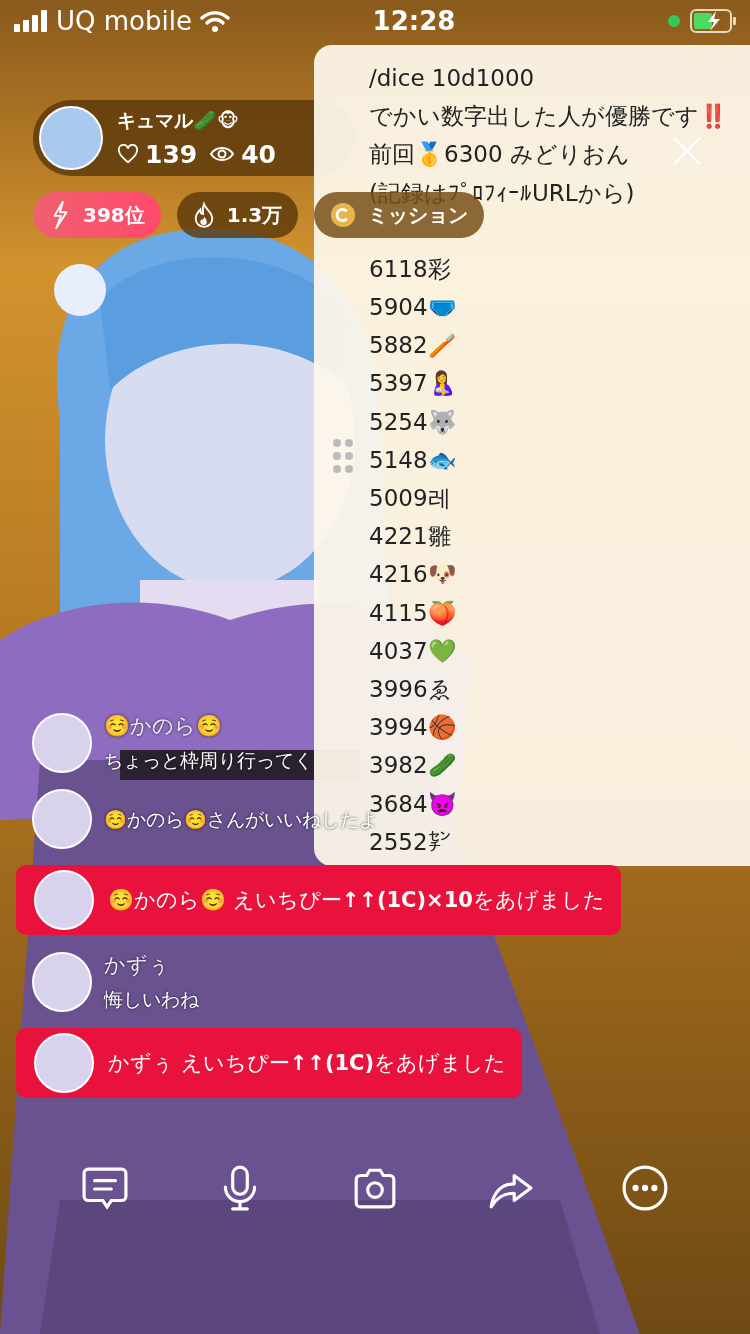 This screenshot has width=750, height=1334. Describe the element at coordinates (713, 21) in the screenshot. I see `battery-charging-icon` at that location.